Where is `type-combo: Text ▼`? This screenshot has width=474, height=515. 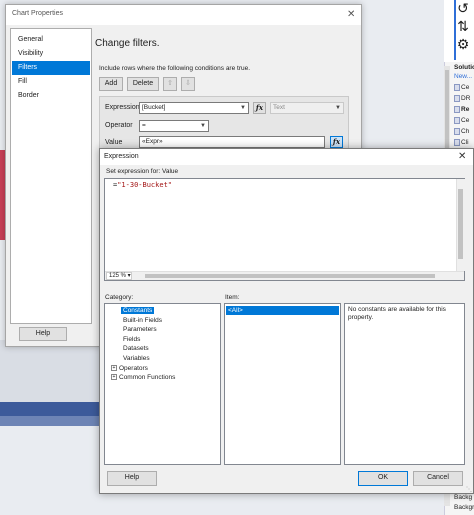 type-combo: Text ▼ is located at coordinates (307, 108).